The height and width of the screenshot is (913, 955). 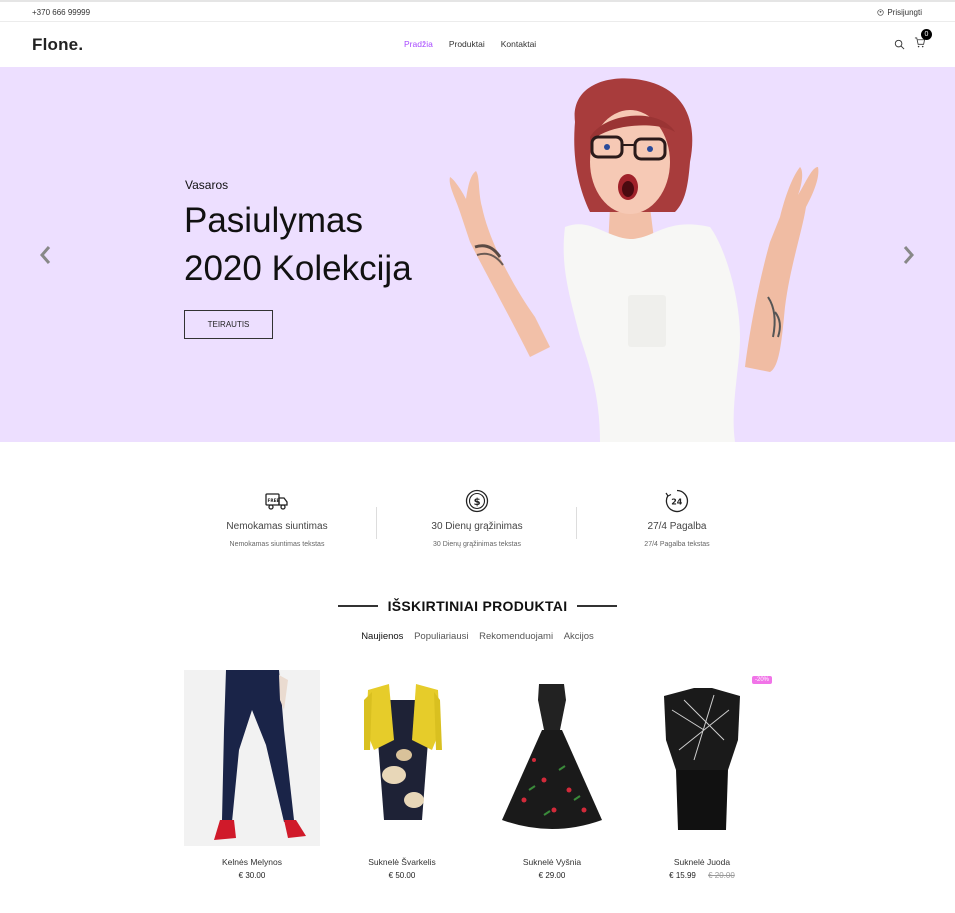 What do you see at coordinates (61, 12) in the screenshot?
I see `phone-number: +370 666 99999` at bounding box center [61, 12].